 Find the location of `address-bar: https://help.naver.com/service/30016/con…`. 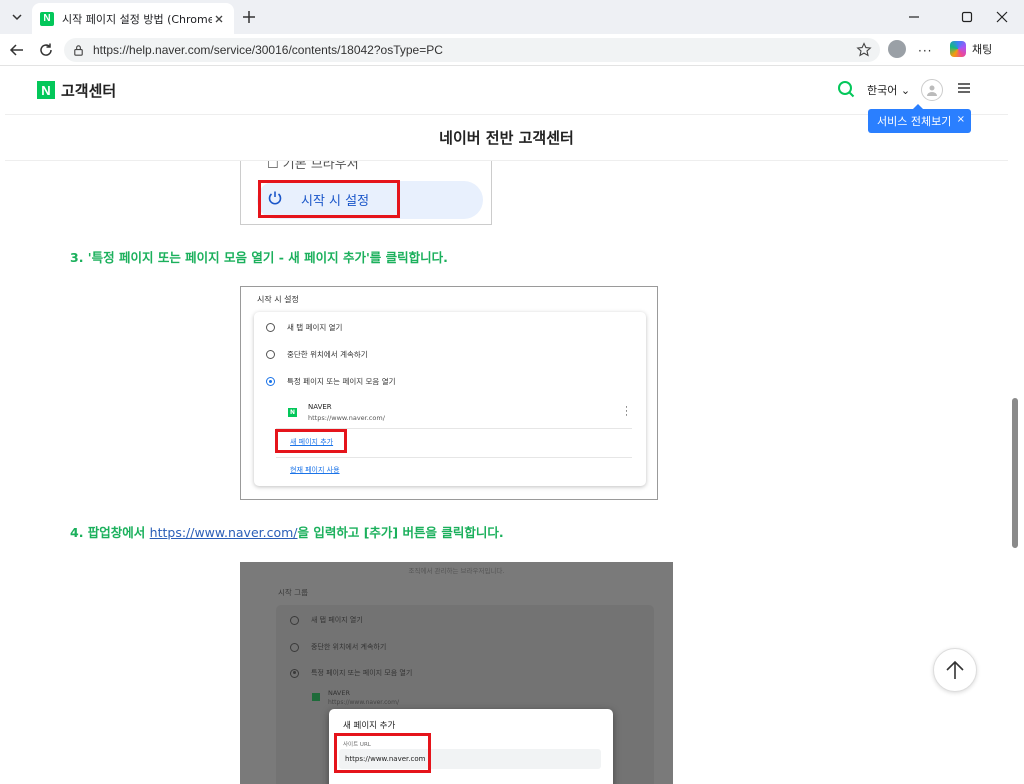

address-bar: https://help.naver.com/service/30016/con… is located at coordinates (472, 50).